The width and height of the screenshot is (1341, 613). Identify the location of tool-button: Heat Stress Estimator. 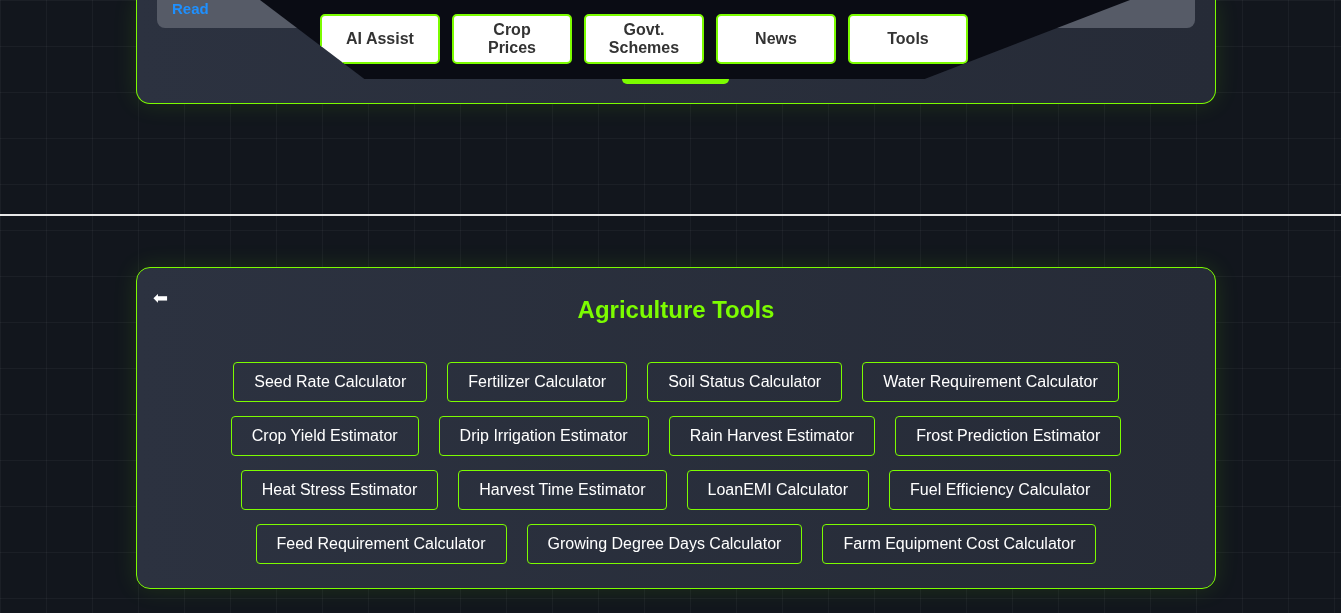
(339, 490).